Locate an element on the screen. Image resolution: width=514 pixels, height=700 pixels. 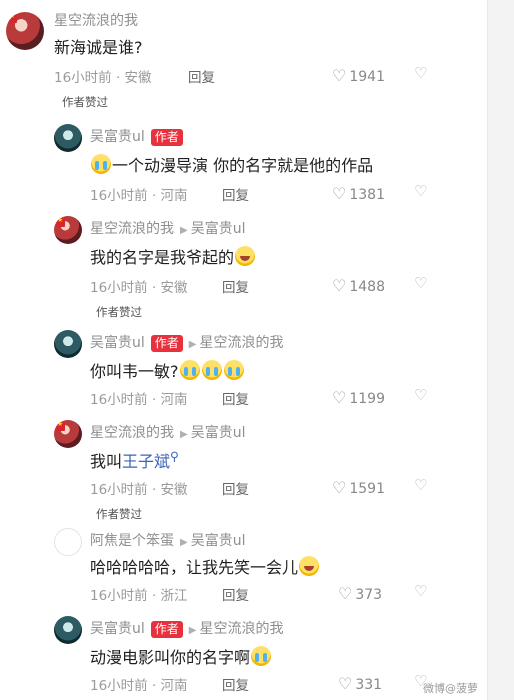
search-link: 王子斌 is located at coordinates (146, 461).